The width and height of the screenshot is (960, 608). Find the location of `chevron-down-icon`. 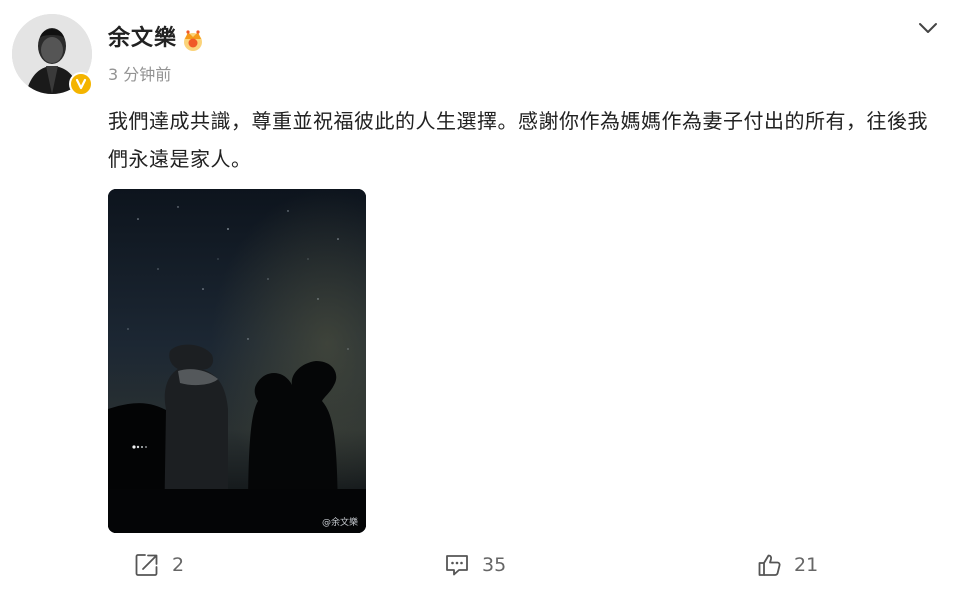

chevron-down-icon is located at coordinates (928, 28).